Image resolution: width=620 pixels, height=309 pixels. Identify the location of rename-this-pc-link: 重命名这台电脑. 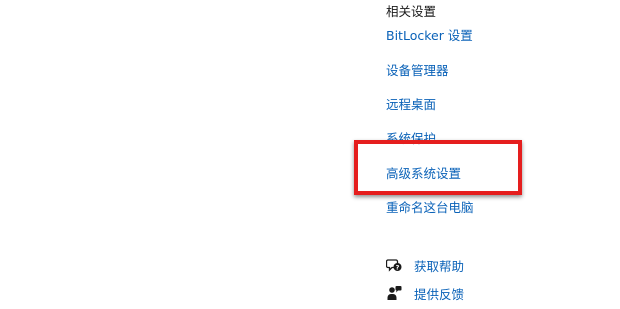
(430, 206).